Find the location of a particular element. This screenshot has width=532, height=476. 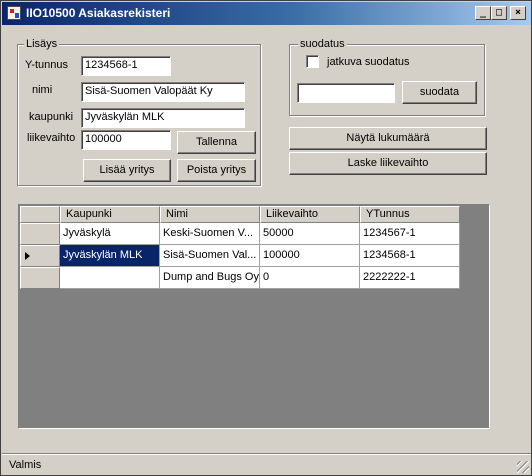

row-header-current is located at coordinates (40, 256).